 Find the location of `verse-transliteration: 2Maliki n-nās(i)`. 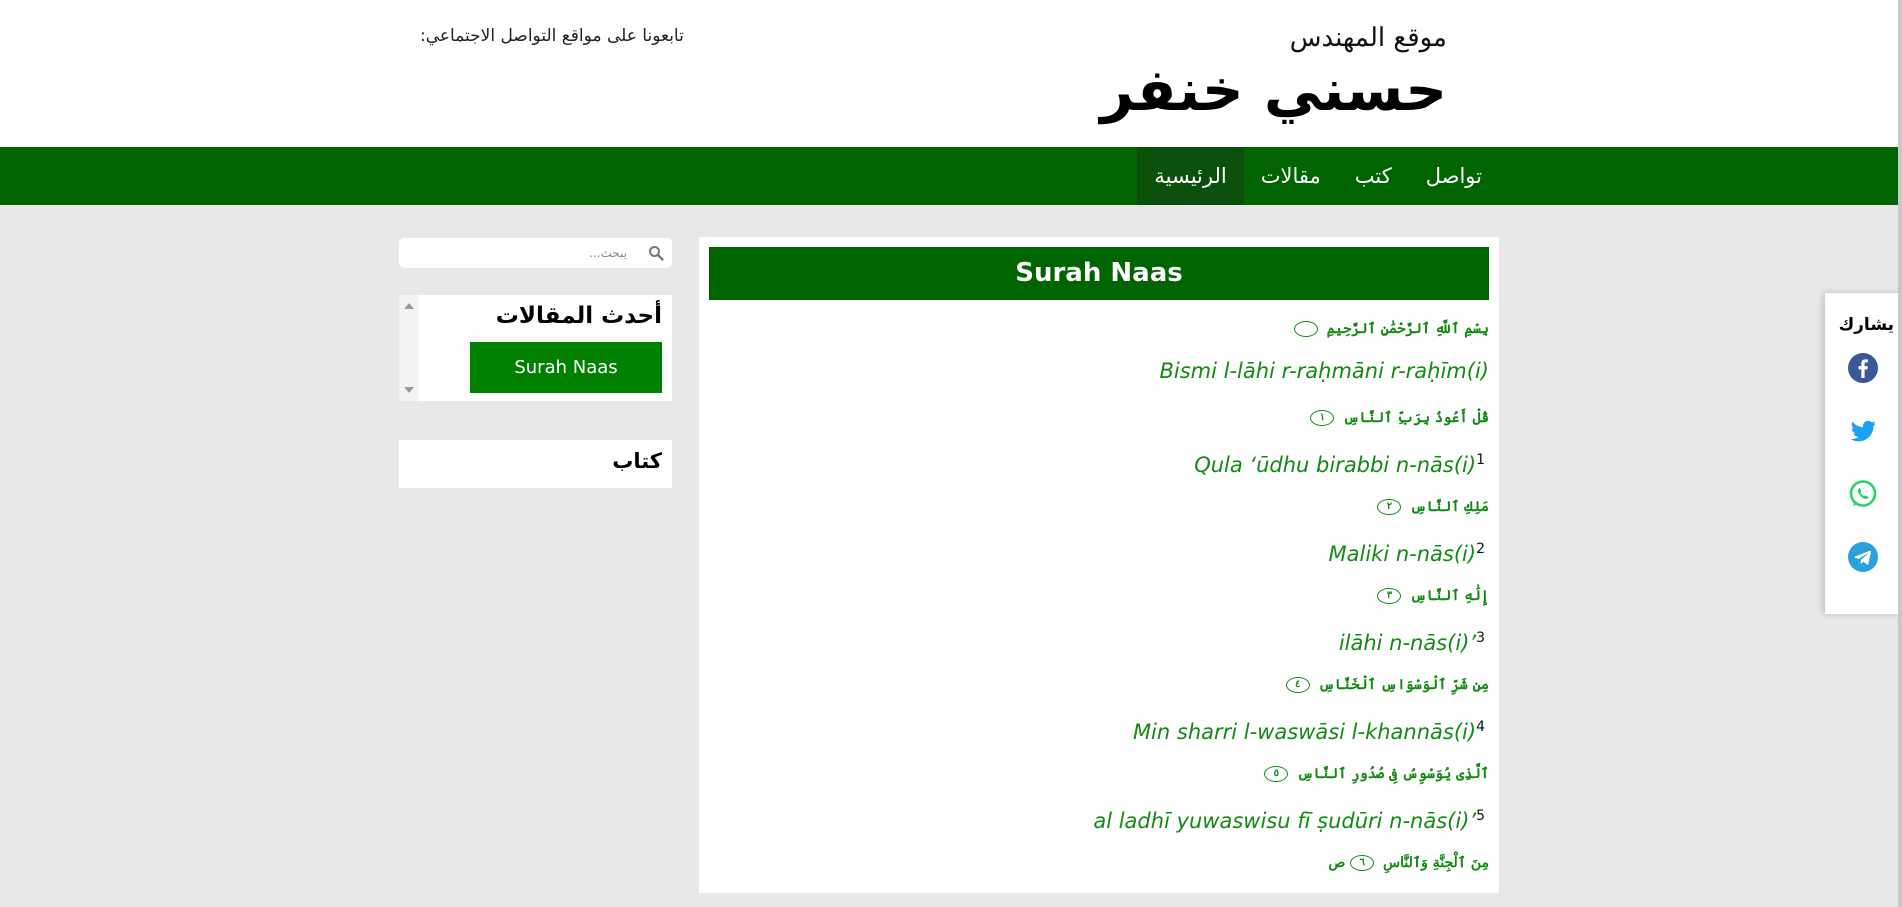

verse-transliteration: 2Maliki n-nās(i) is located at coordinates (1099, 551).